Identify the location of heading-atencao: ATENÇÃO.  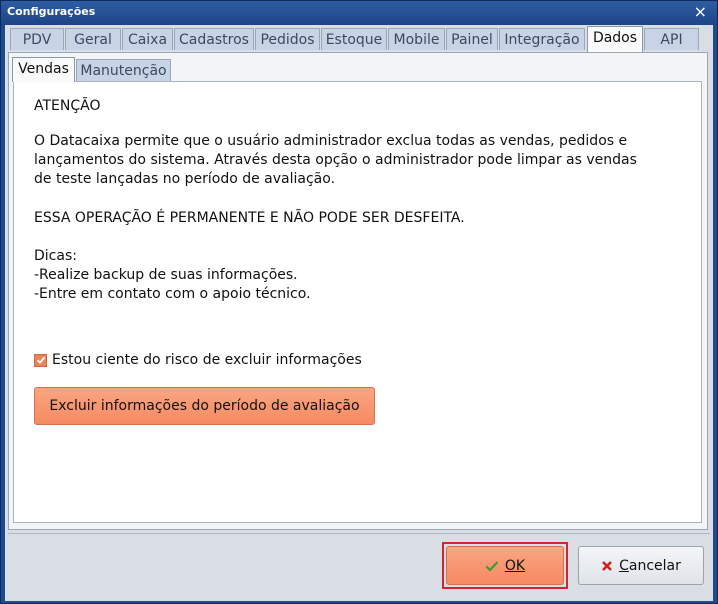
(67, 106).